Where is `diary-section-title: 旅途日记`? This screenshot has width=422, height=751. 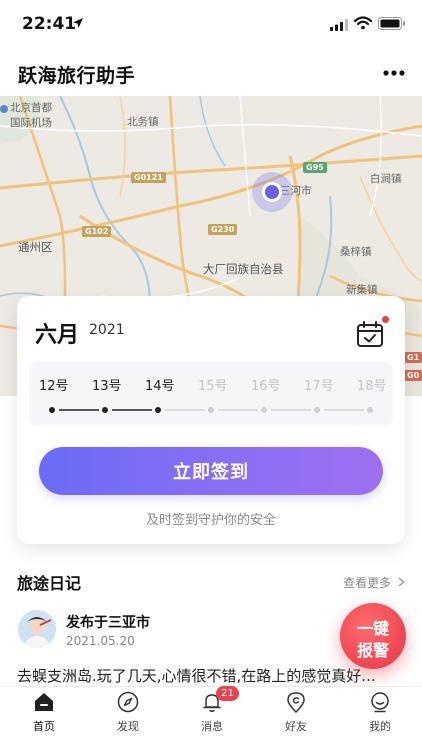
diary-section-title: 旅途日记 is located at coordinates (49, 583).